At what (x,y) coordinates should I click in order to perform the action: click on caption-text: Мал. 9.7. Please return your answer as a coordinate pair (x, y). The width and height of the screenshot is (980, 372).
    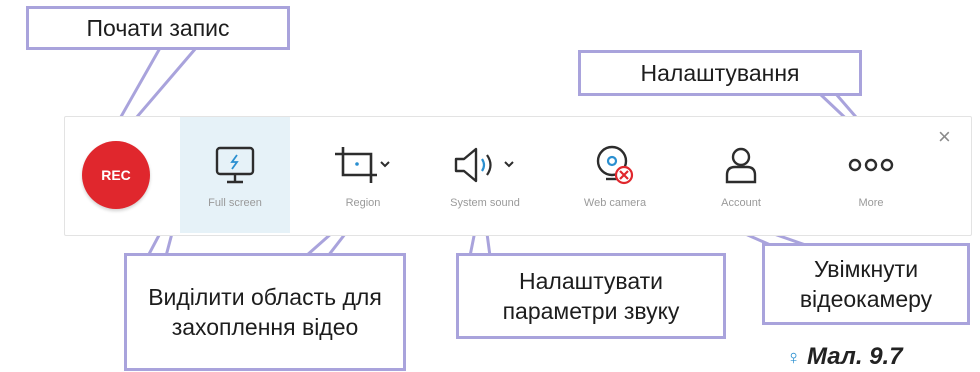
    Looking at the image, I should click on (855, 356).